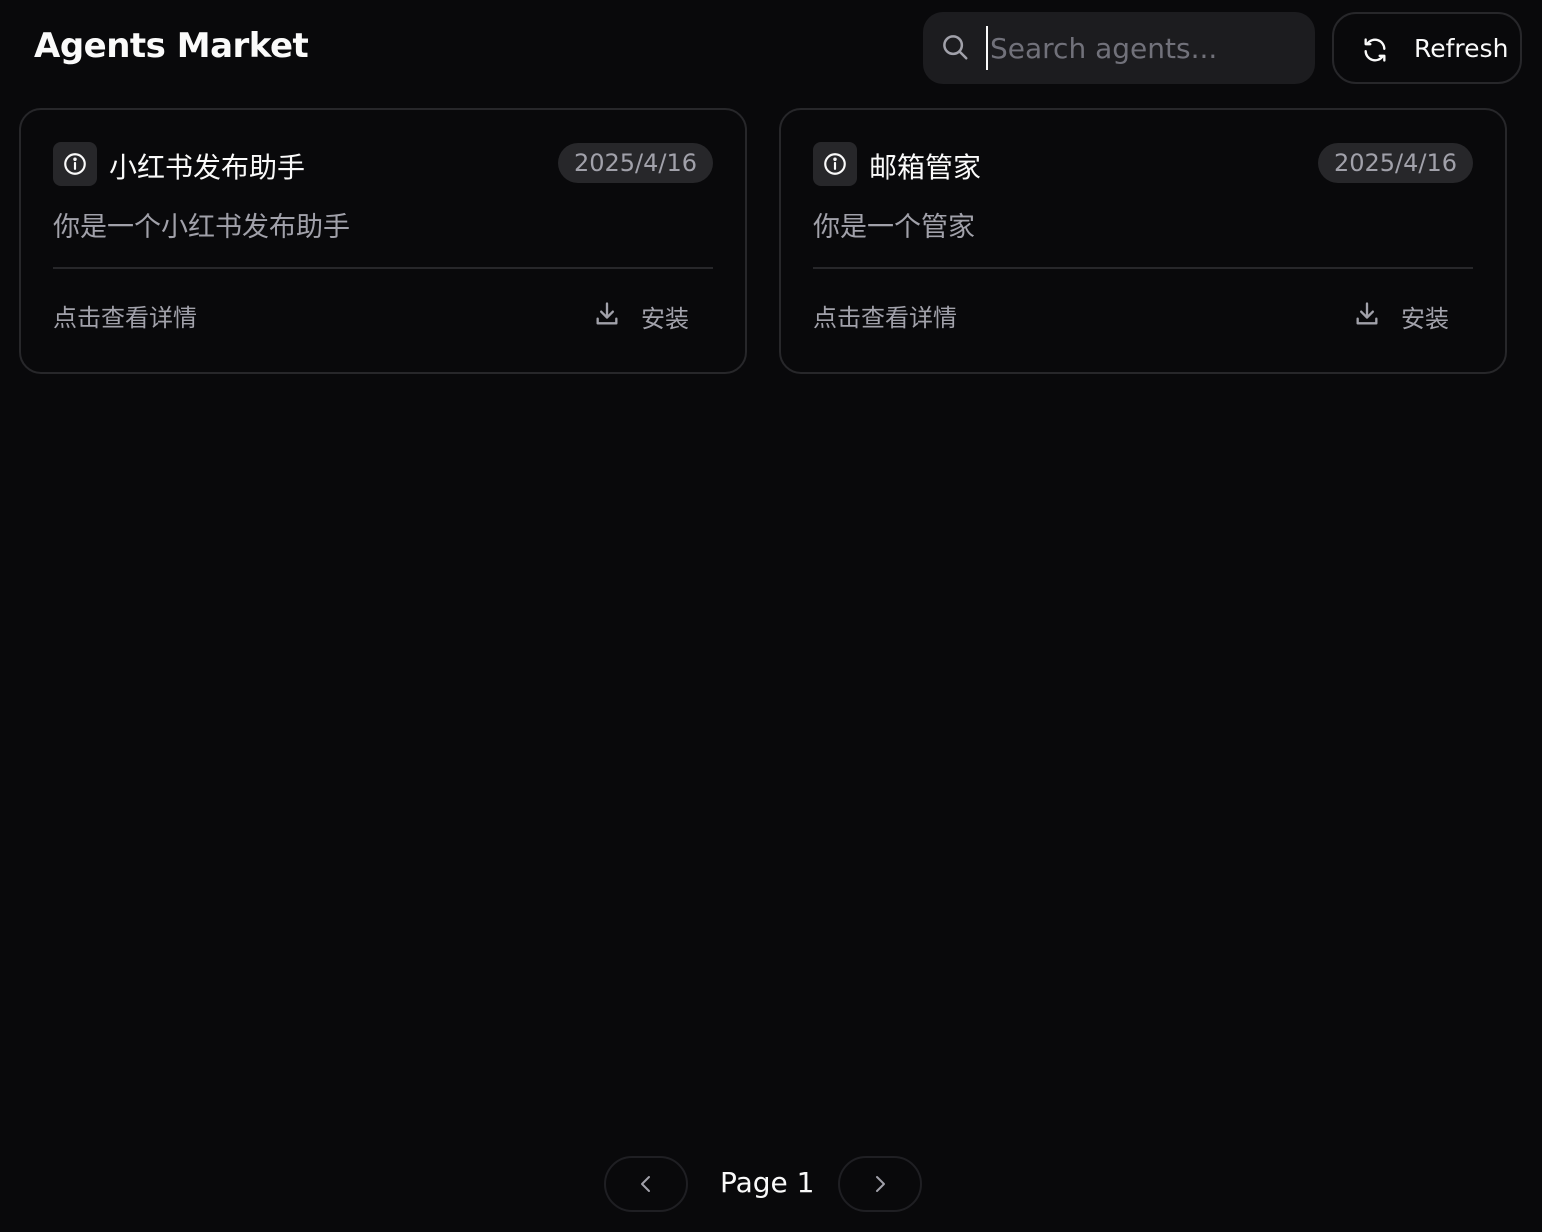 The image size is (1542, 1232). Describe the element at coordinates (767, 1182) in the screenshot. I see `page-indicator: Page 1` at that location.